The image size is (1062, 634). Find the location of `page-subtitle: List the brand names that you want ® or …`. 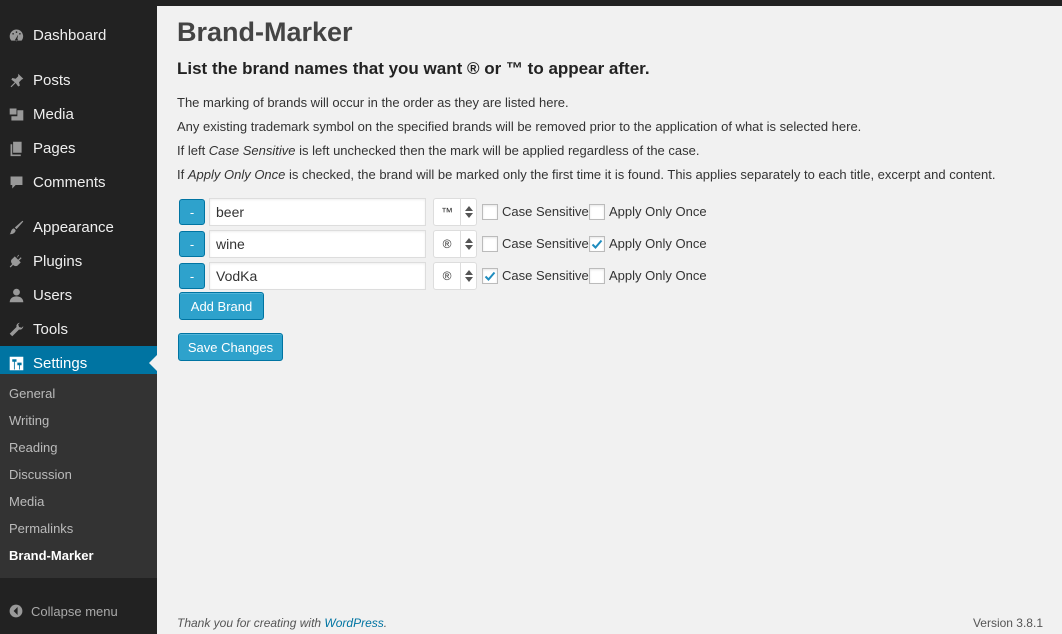

page-subtitle: List the brand names that you want ® or … is located at coordinates (413, 68).